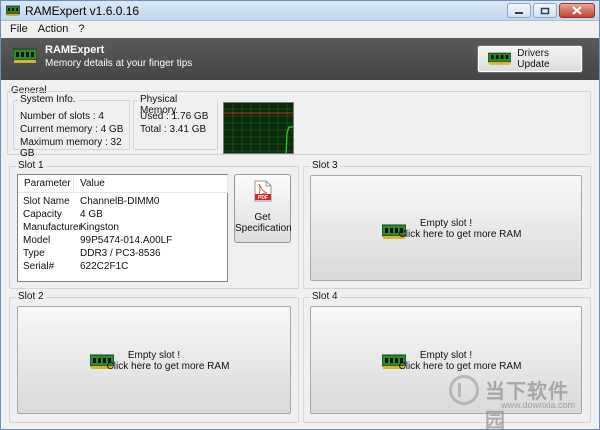 This screenshot has width=600, height=430. I want to click on window-controls, so click(551, 10).